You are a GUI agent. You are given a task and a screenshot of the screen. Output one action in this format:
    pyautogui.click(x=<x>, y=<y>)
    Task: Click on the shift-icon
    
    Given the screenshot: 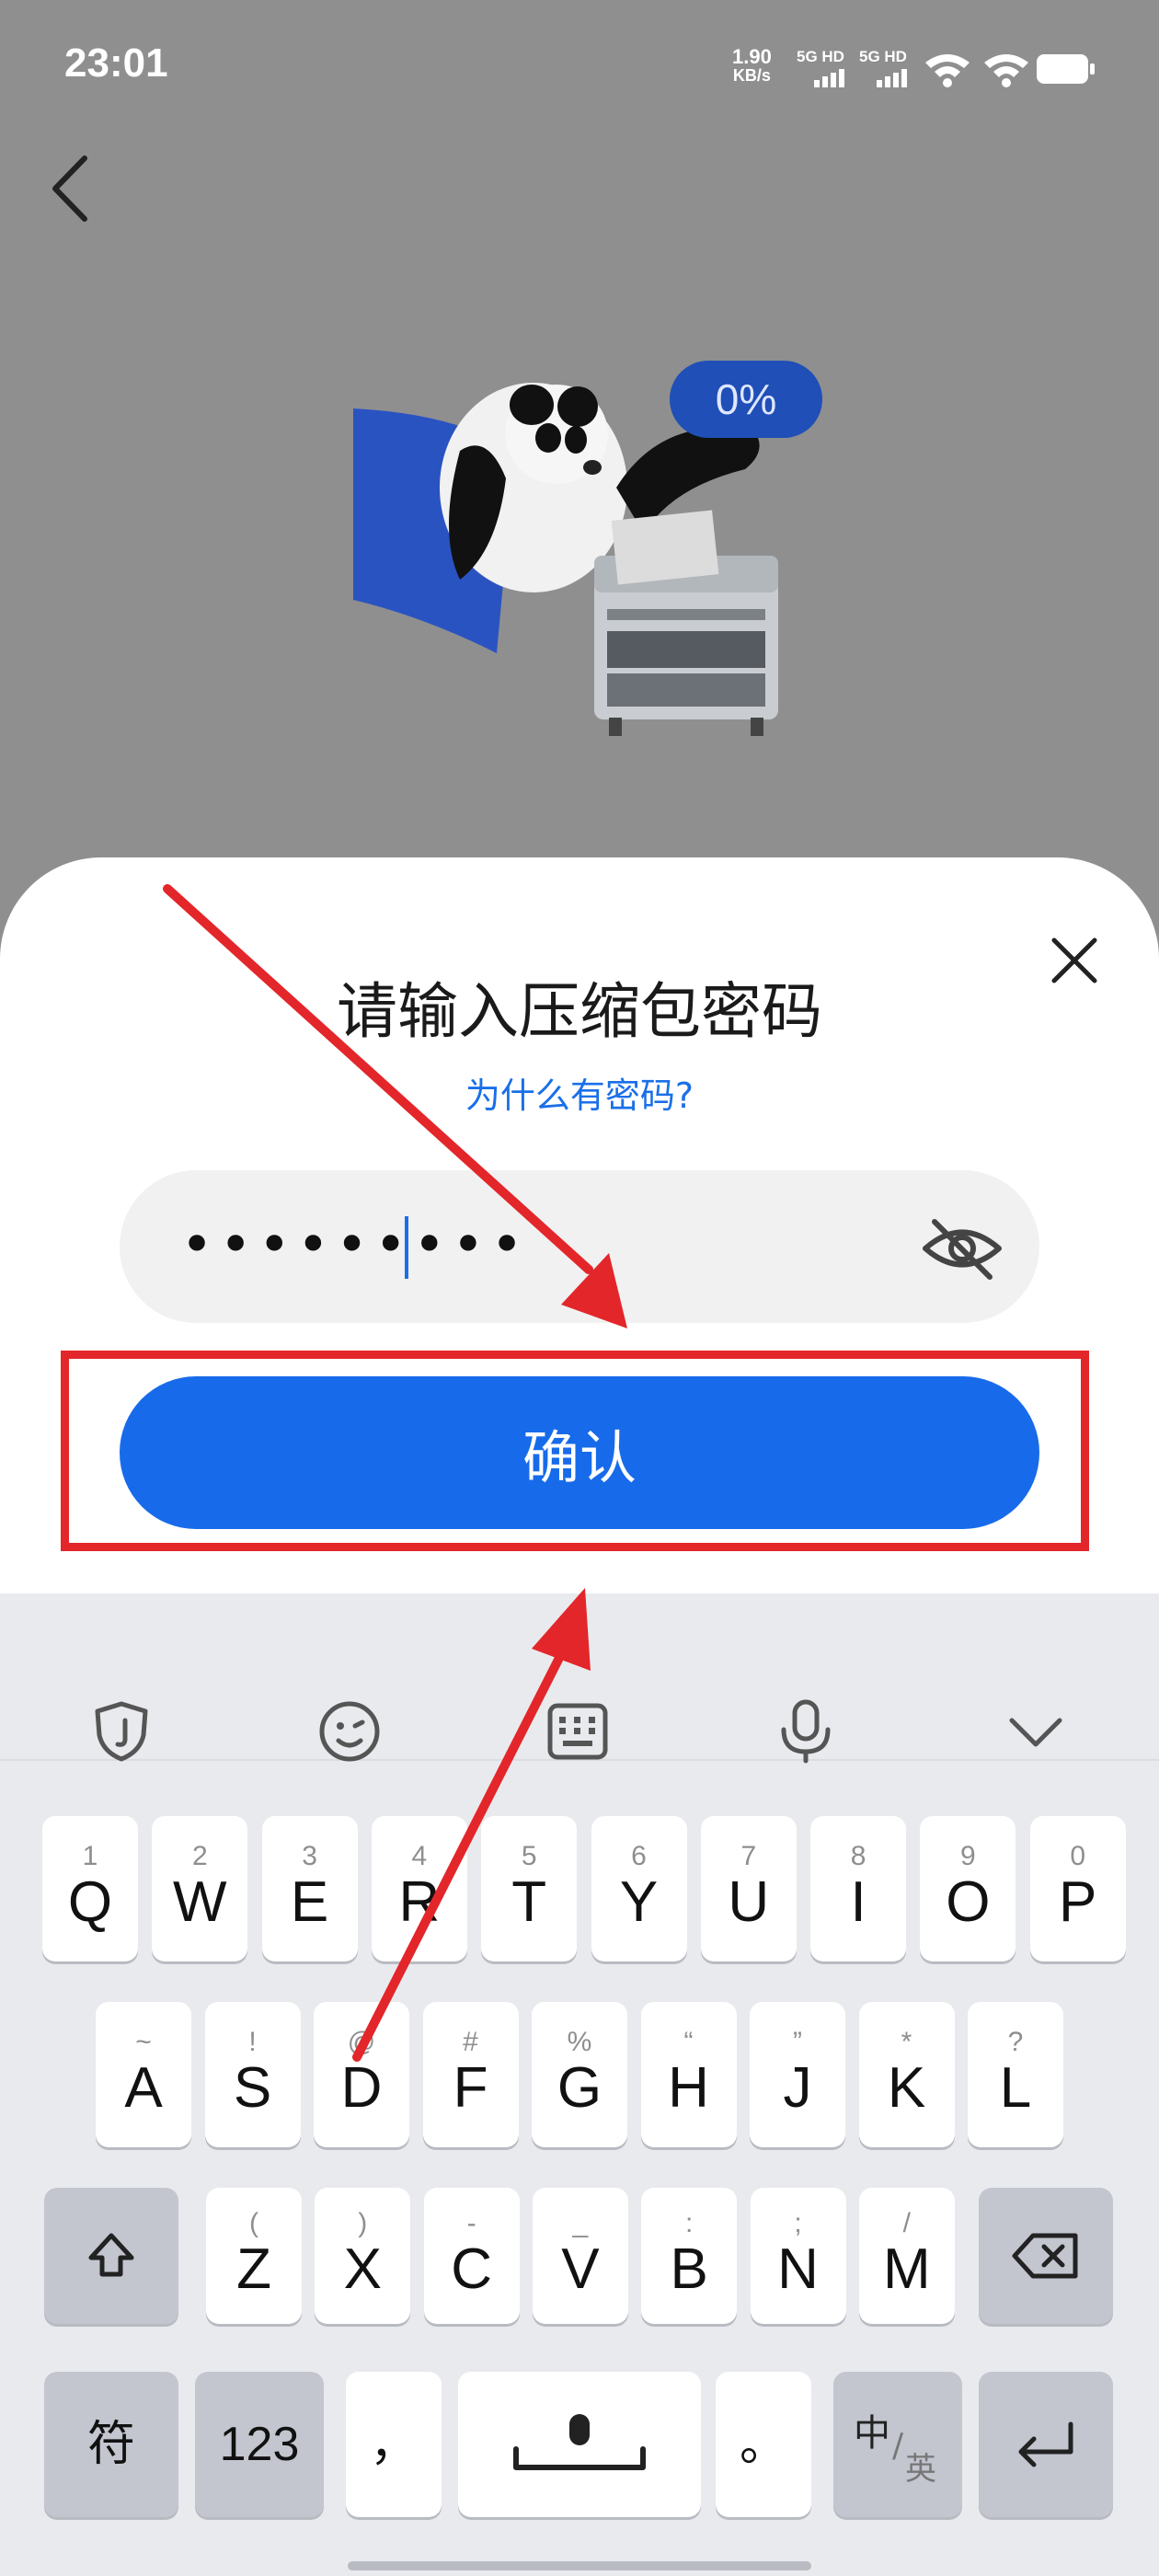 What is the action you would take?
    pyautogui.click(x=111, y=2255)
    